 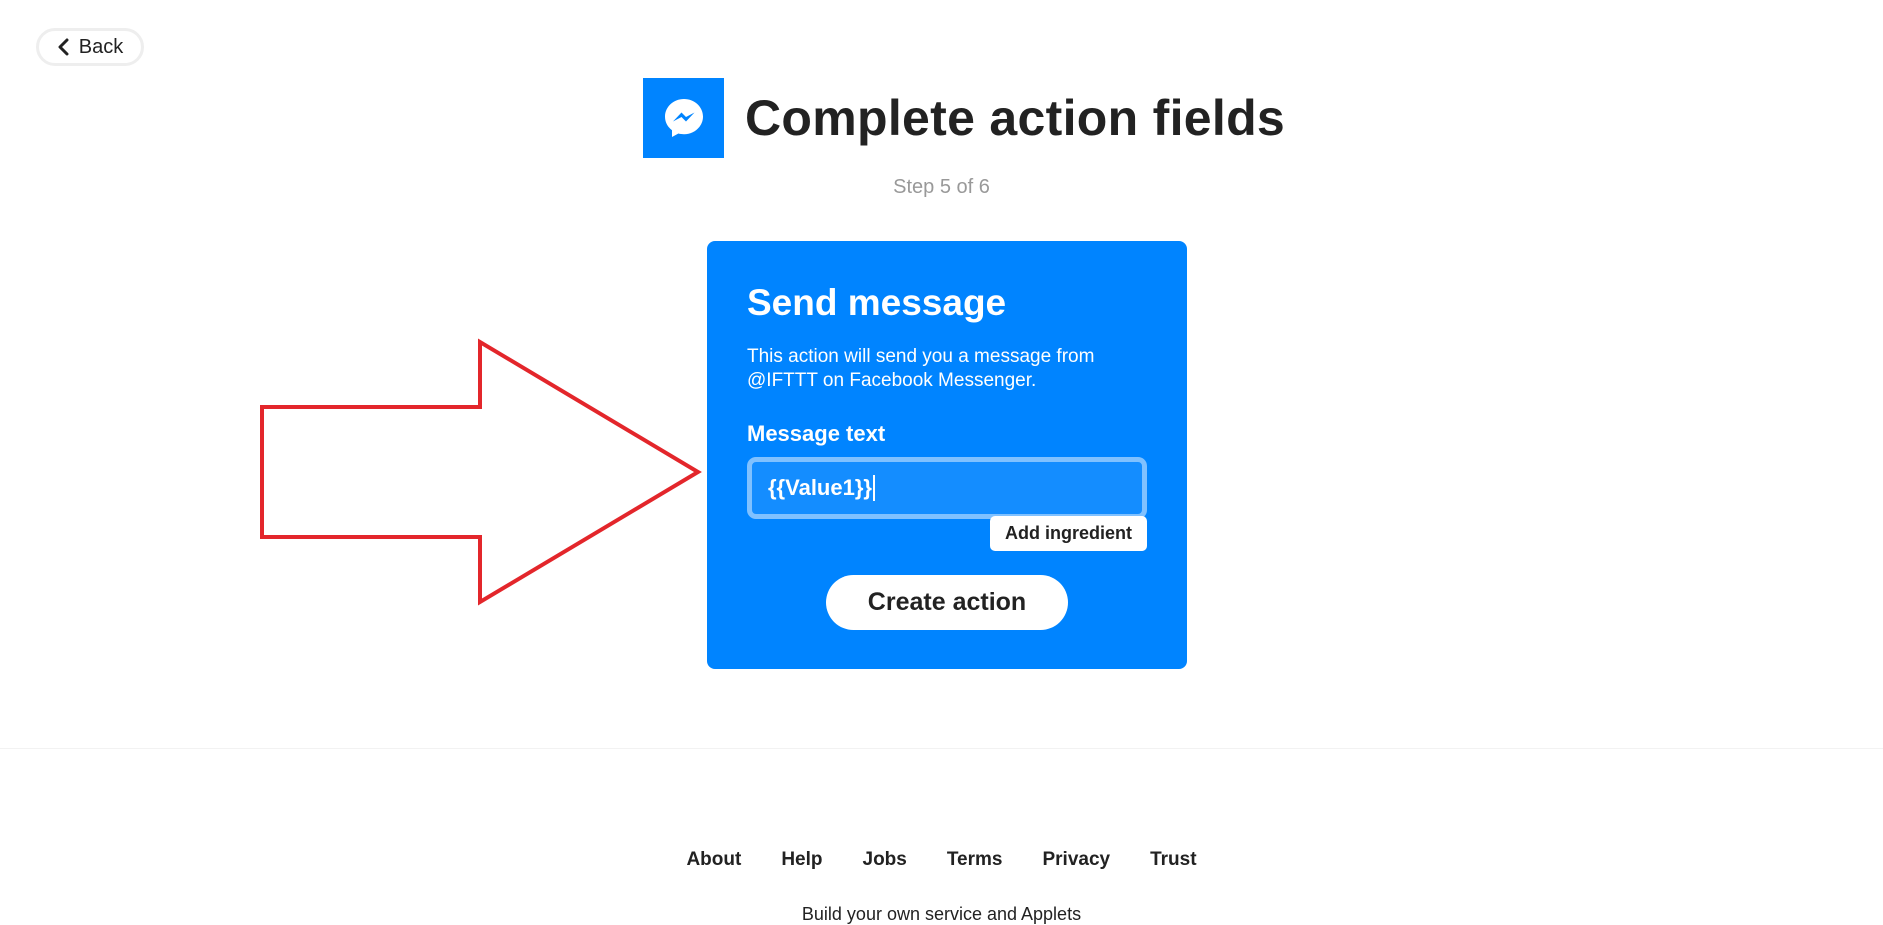 What do you see at coordinates (1015, 118) in the screenshot?
I see `page-title: Complete action fields` at bounding box center [1015, 118].